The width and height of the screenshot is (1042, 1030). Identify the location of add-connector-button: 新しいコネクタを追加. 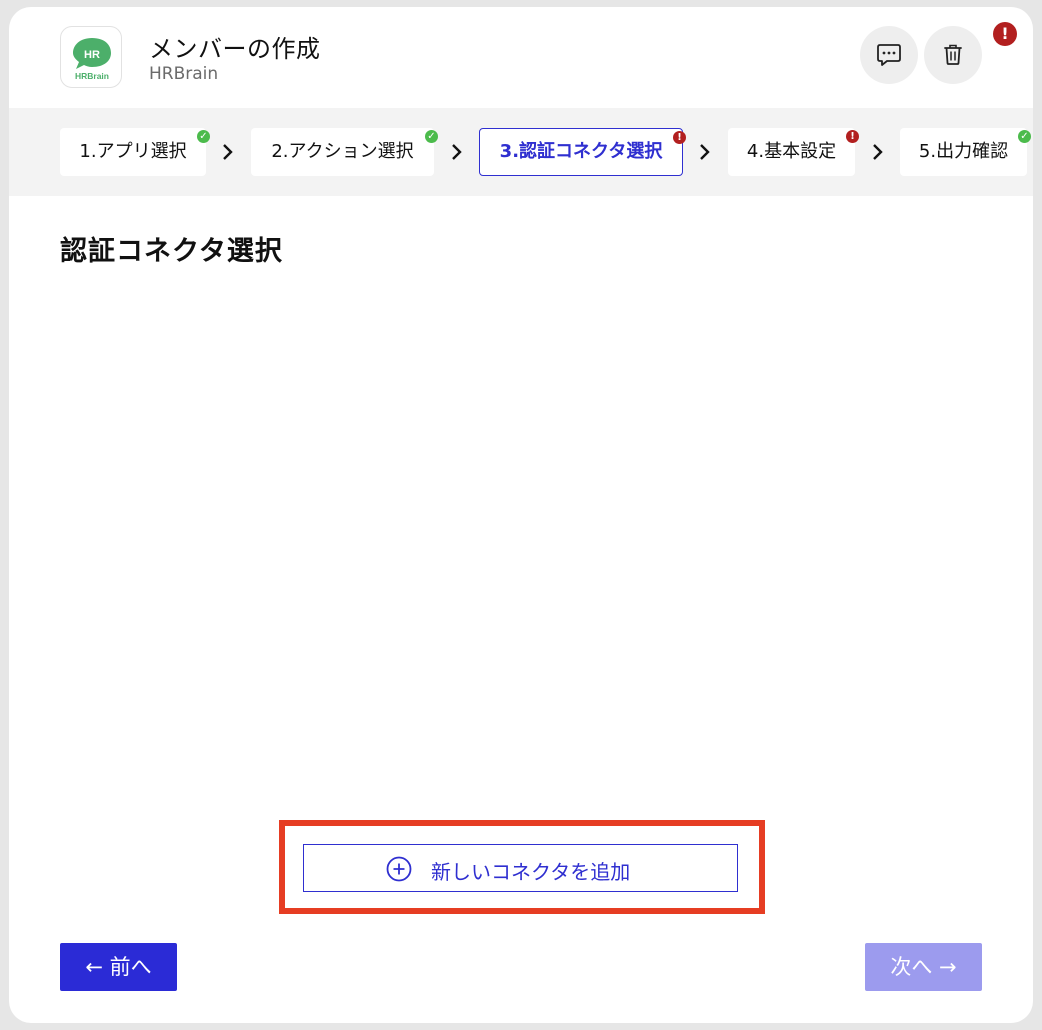
(520, 868).